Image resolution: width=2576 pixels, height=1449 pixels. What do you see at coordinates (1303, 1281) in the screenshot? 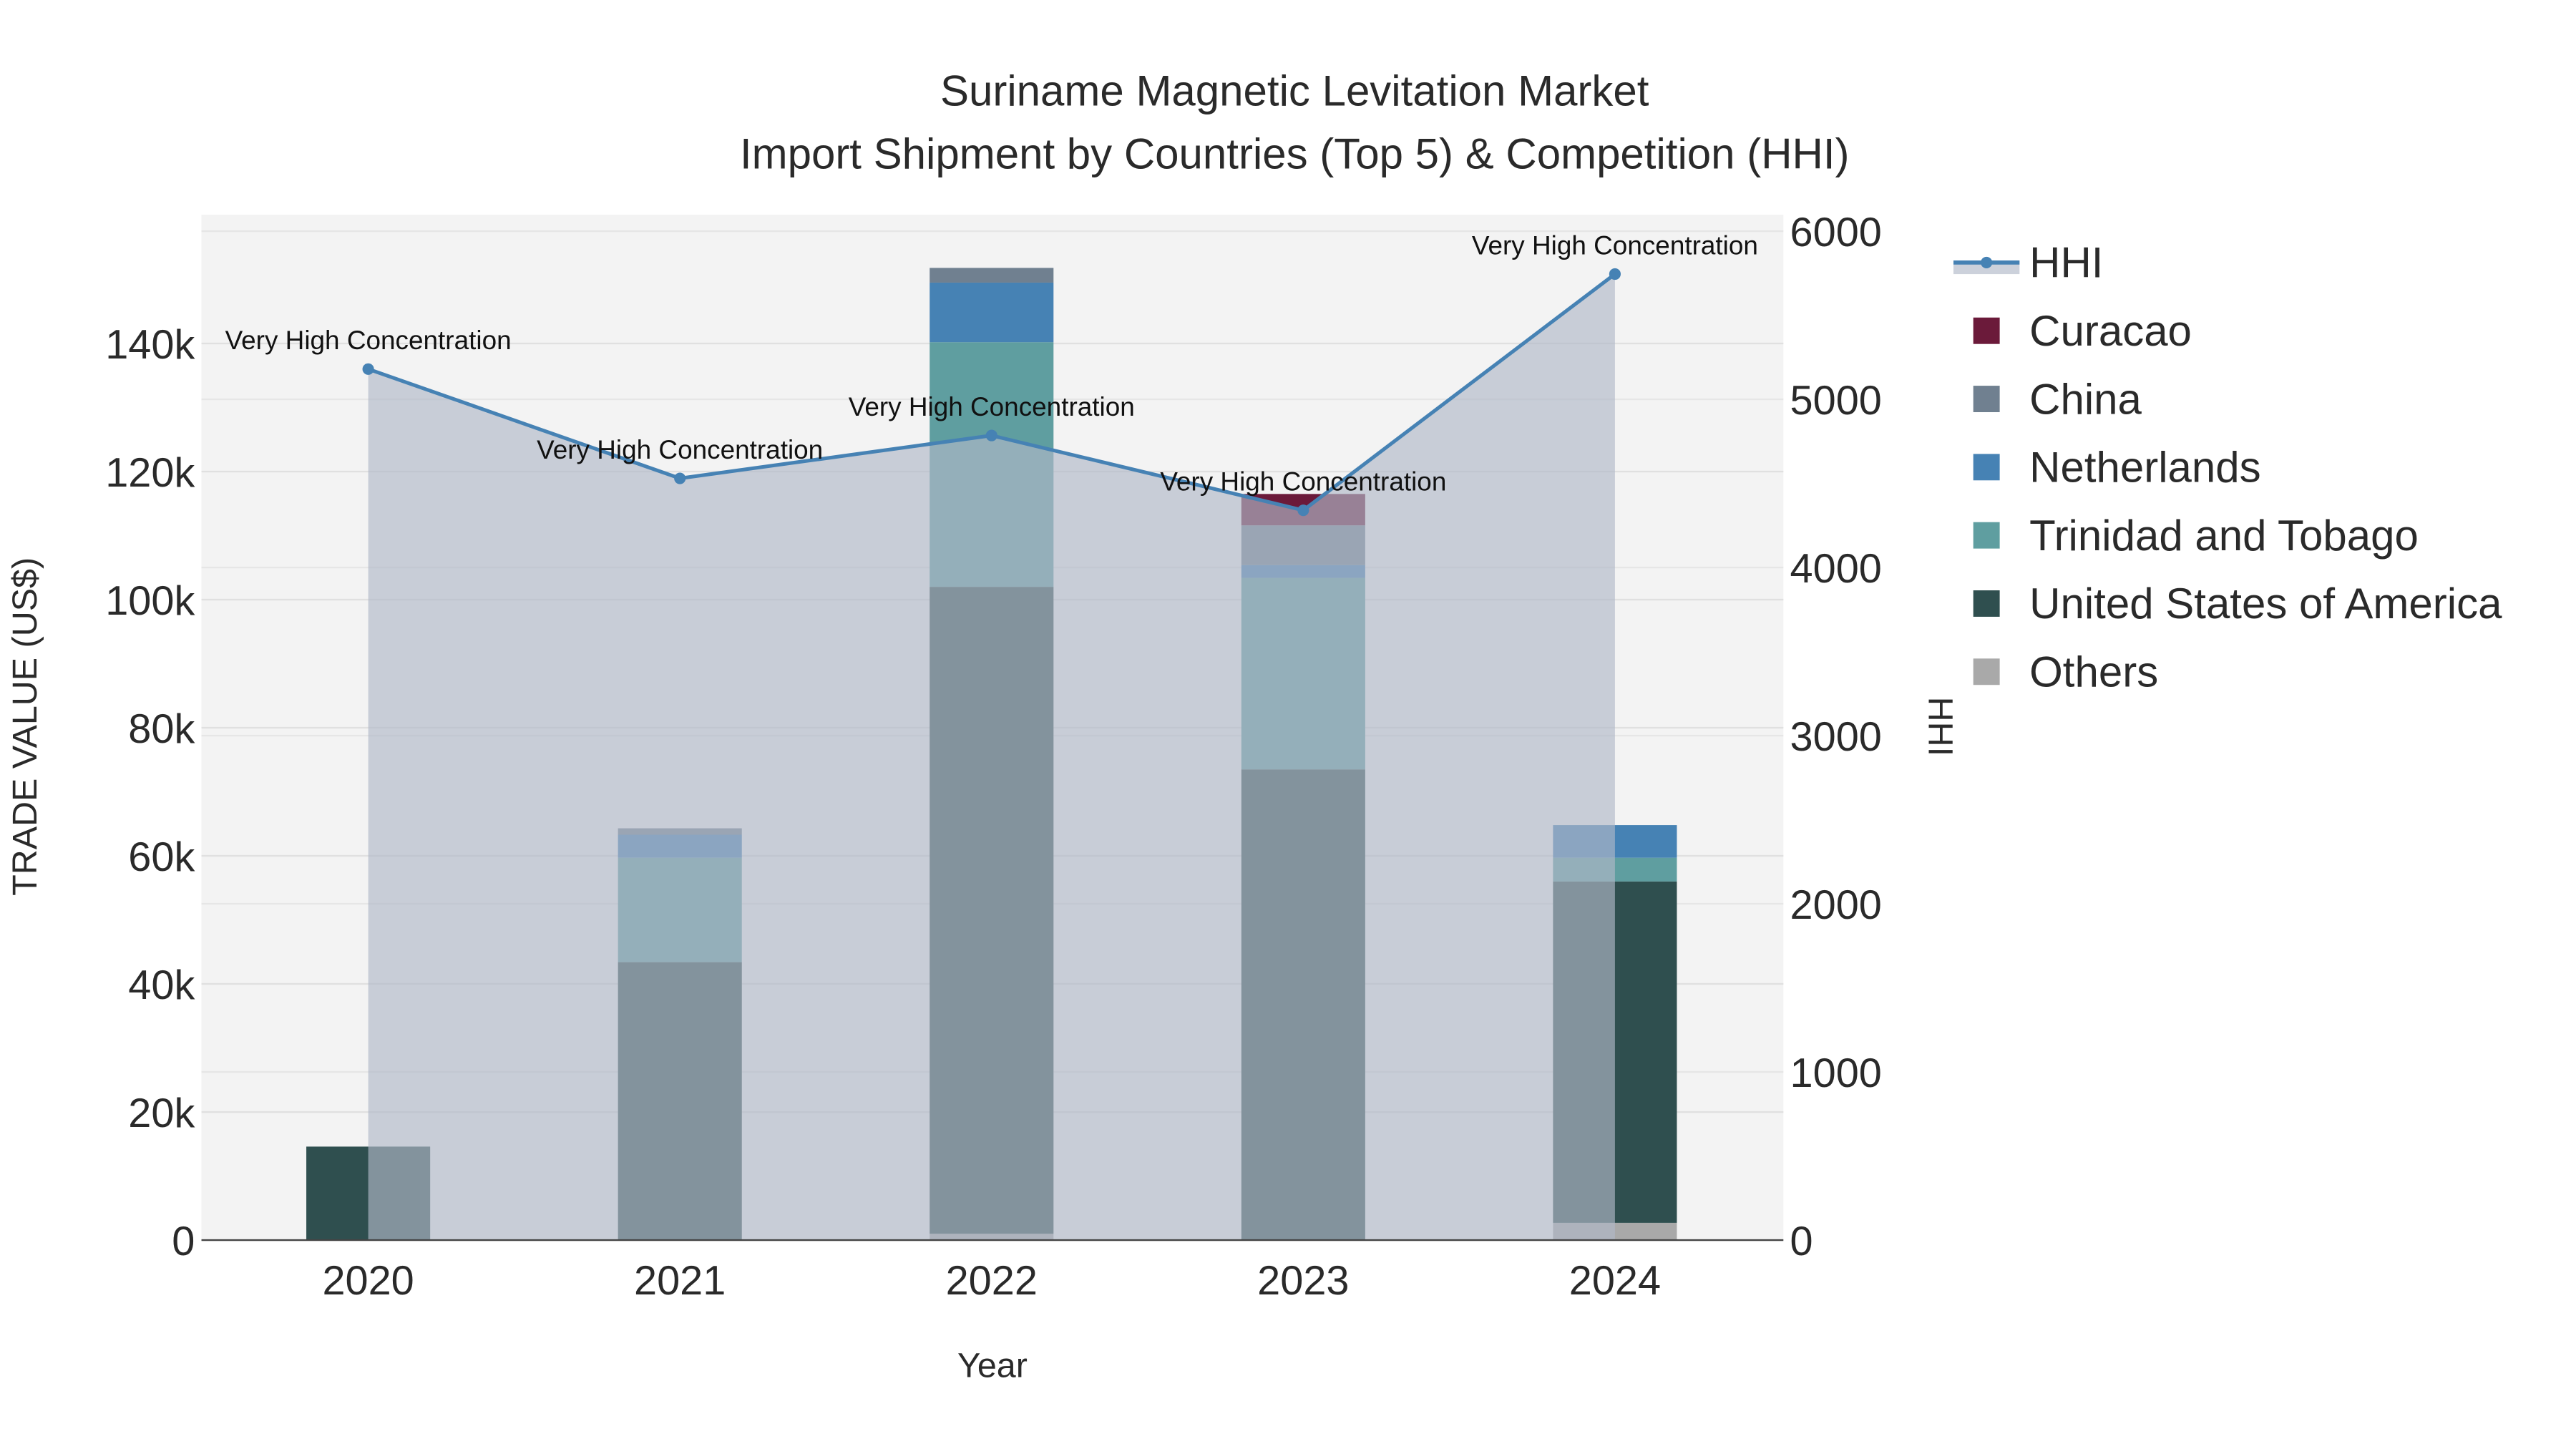
I see `x-tick-label: 2023` at bounding box center [1303, 1281].